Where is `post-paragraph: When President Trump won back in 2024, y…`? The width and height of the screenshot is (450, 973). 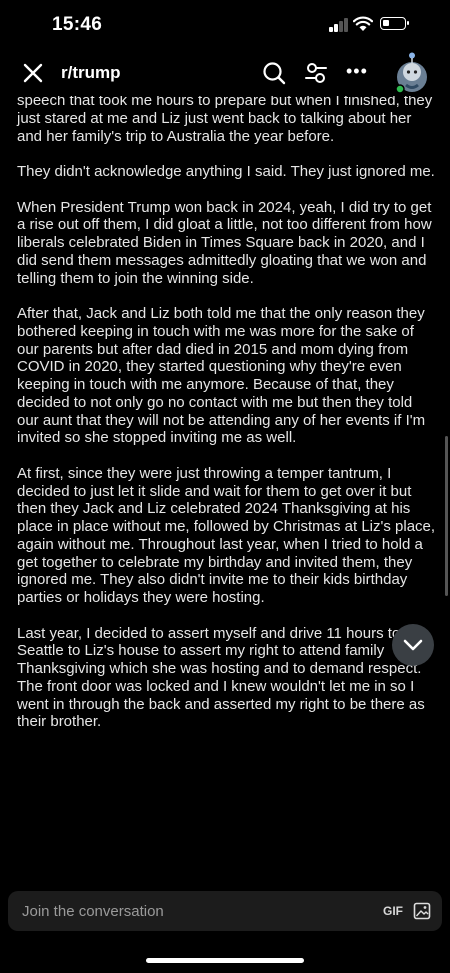
post-paragraph: When President Trump won back in 2024, y… is located at coordinates (224, 242).